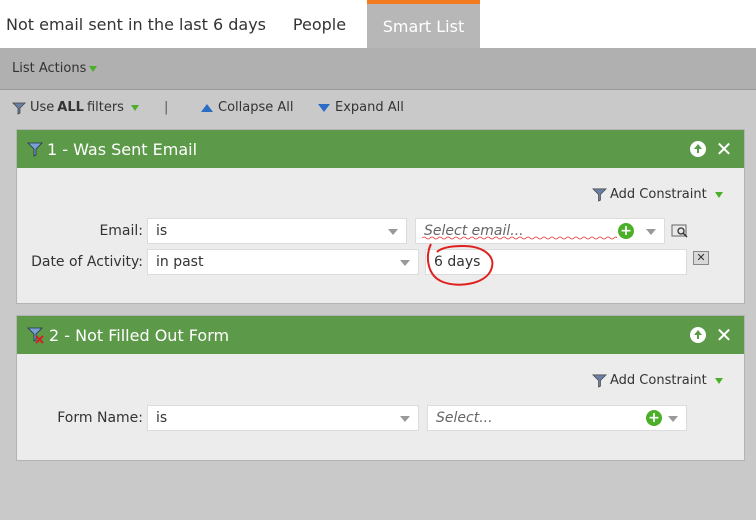  Describe the element at coordinates (36, 335) in the screenshot. I see `negated-filter-icon` at that location.